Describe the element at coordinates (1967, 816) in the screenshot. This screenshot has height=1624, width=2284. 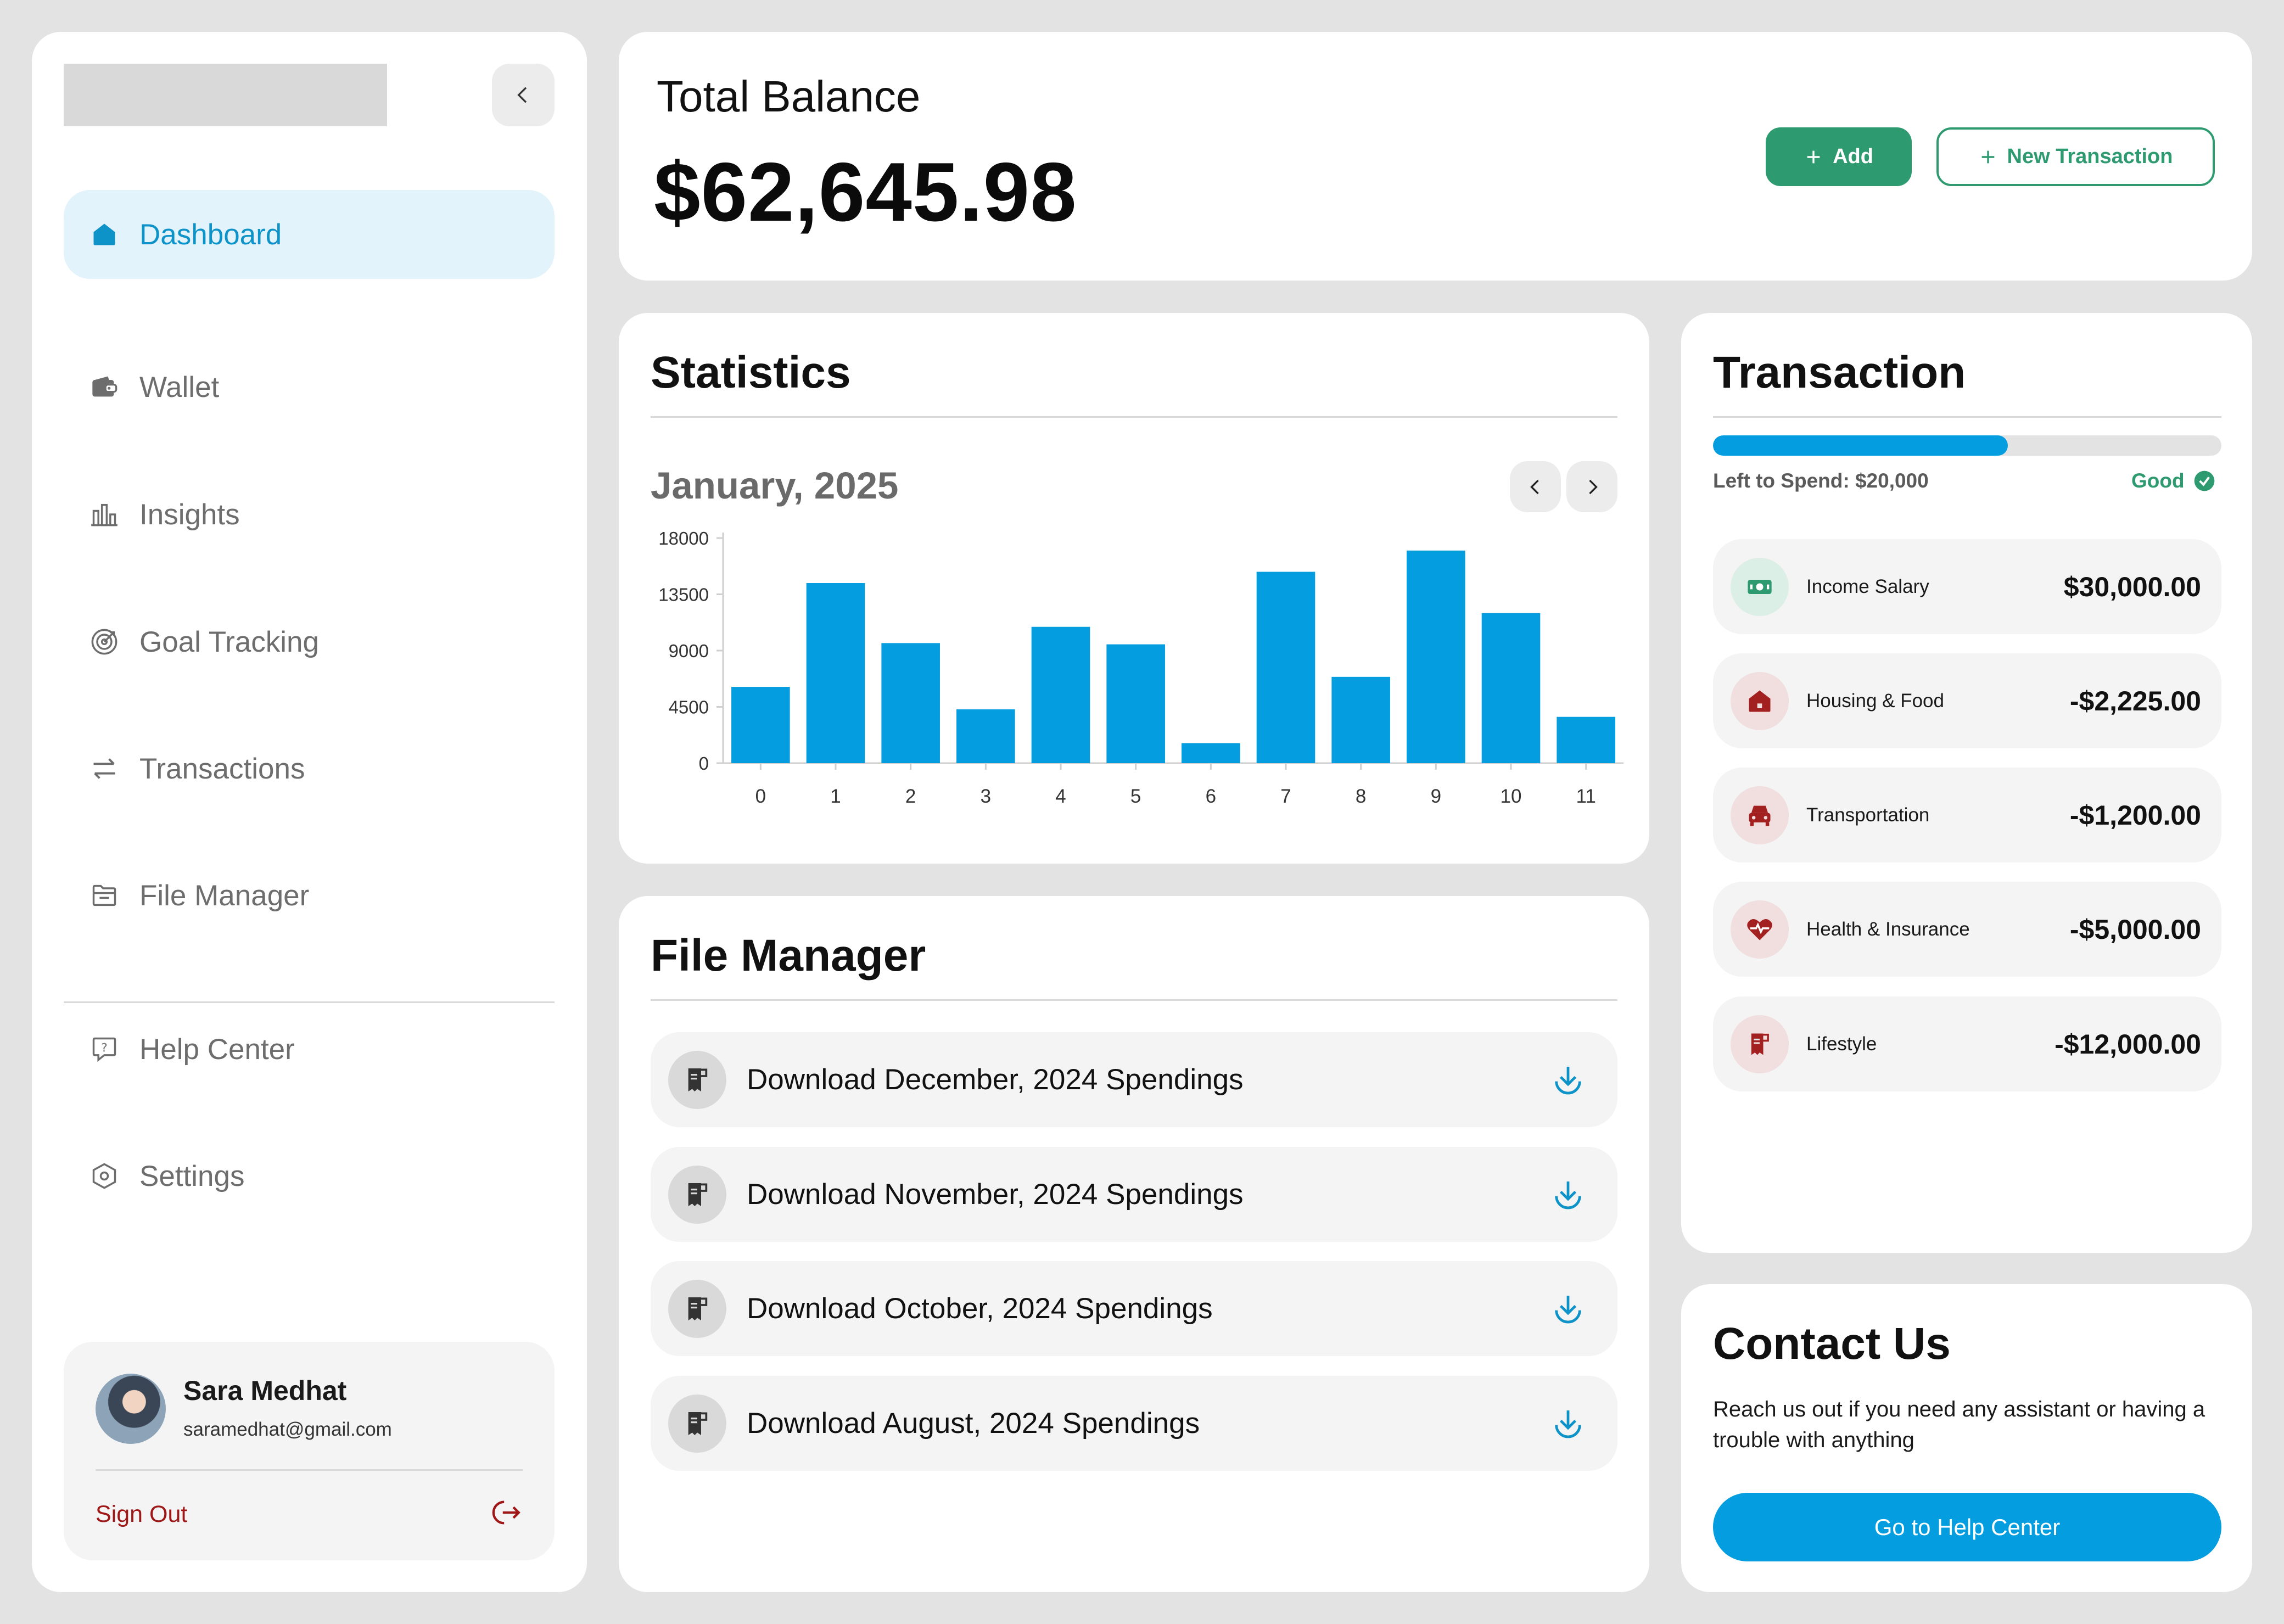
I see `transaction-row-transportation: Transportation -$1,200.00` at that location.